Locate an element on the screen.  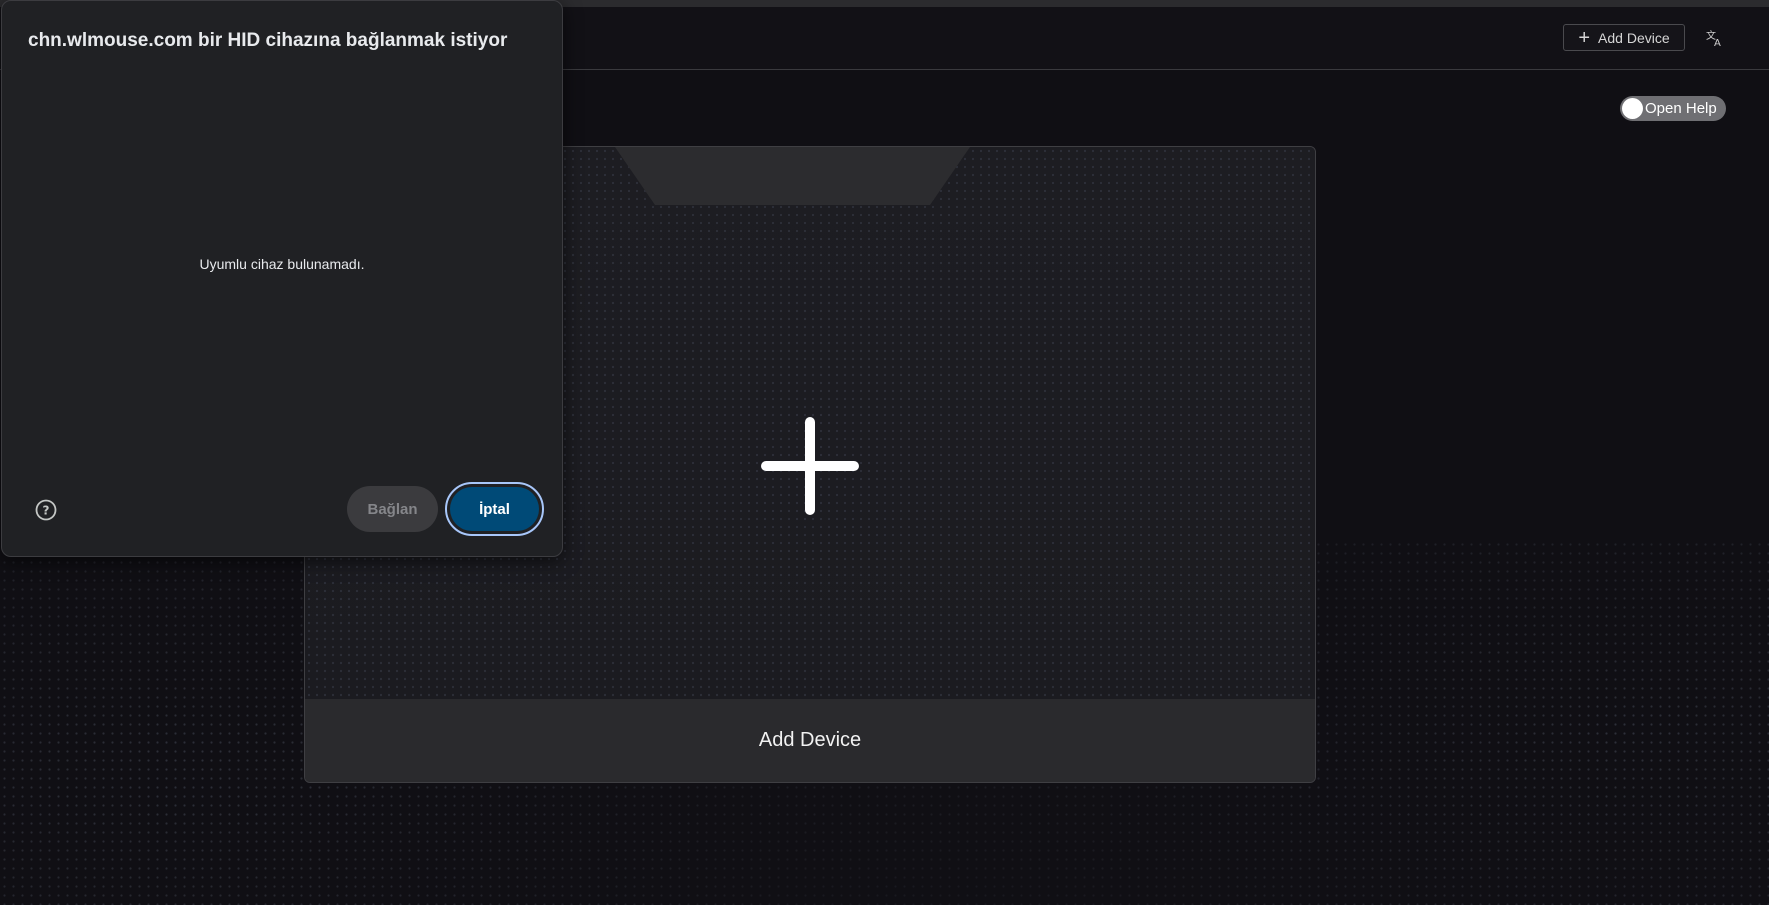
toggle-knob is located at coordinates (1632, 108).